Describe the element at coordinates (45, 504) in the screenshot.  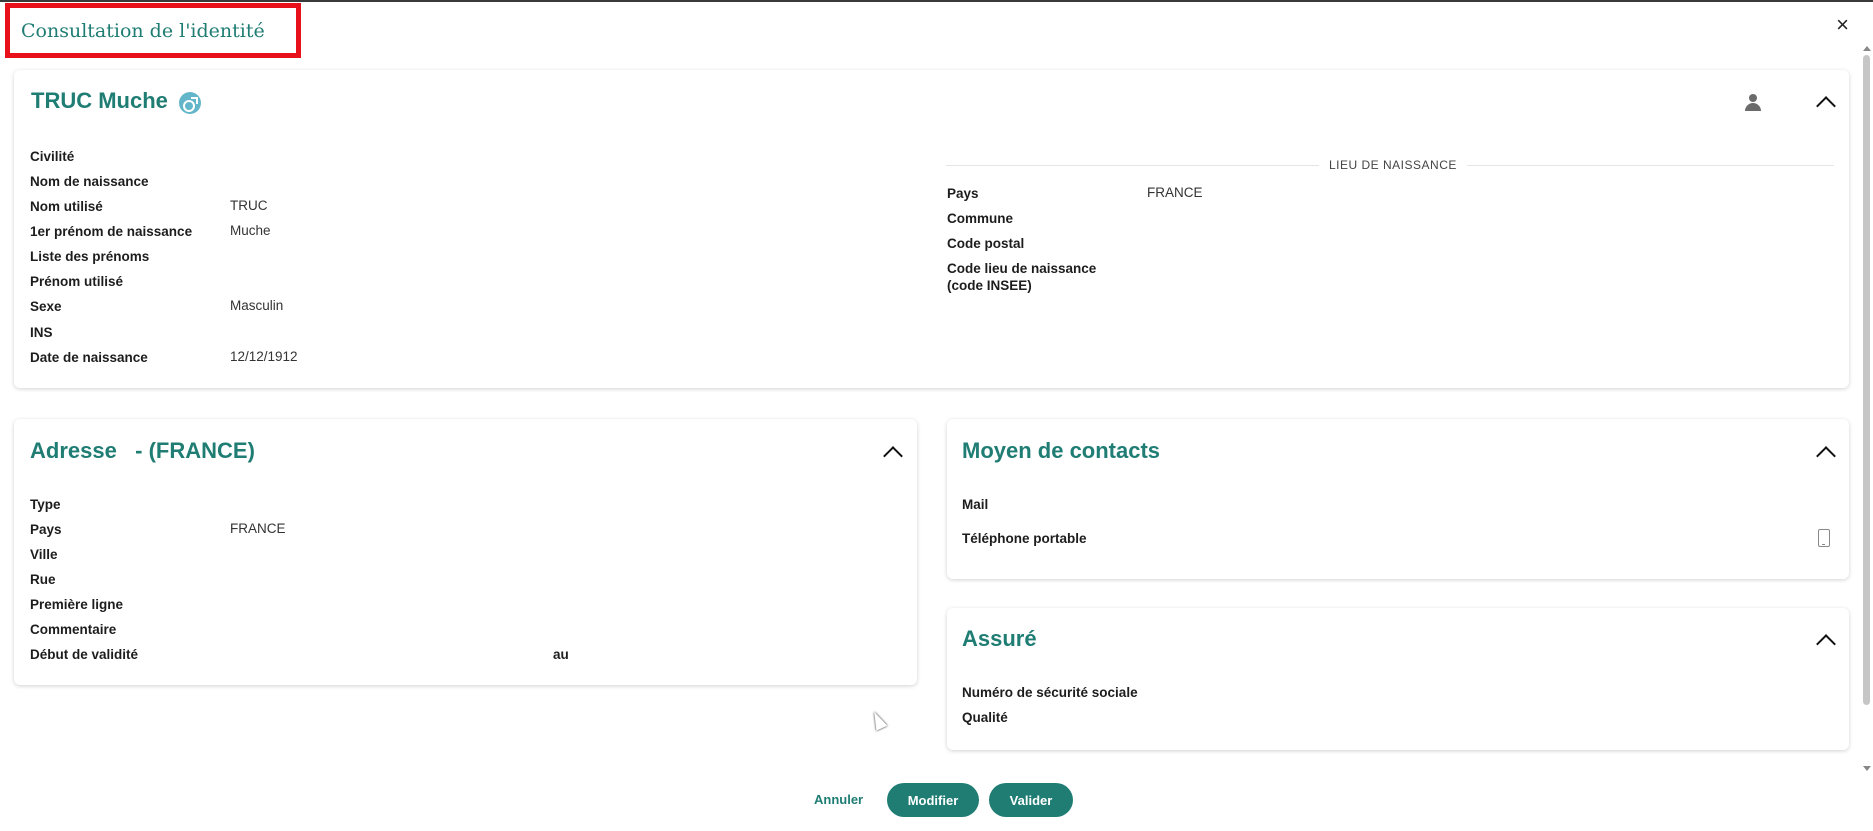
I see `field-label-type: Type` at that location.